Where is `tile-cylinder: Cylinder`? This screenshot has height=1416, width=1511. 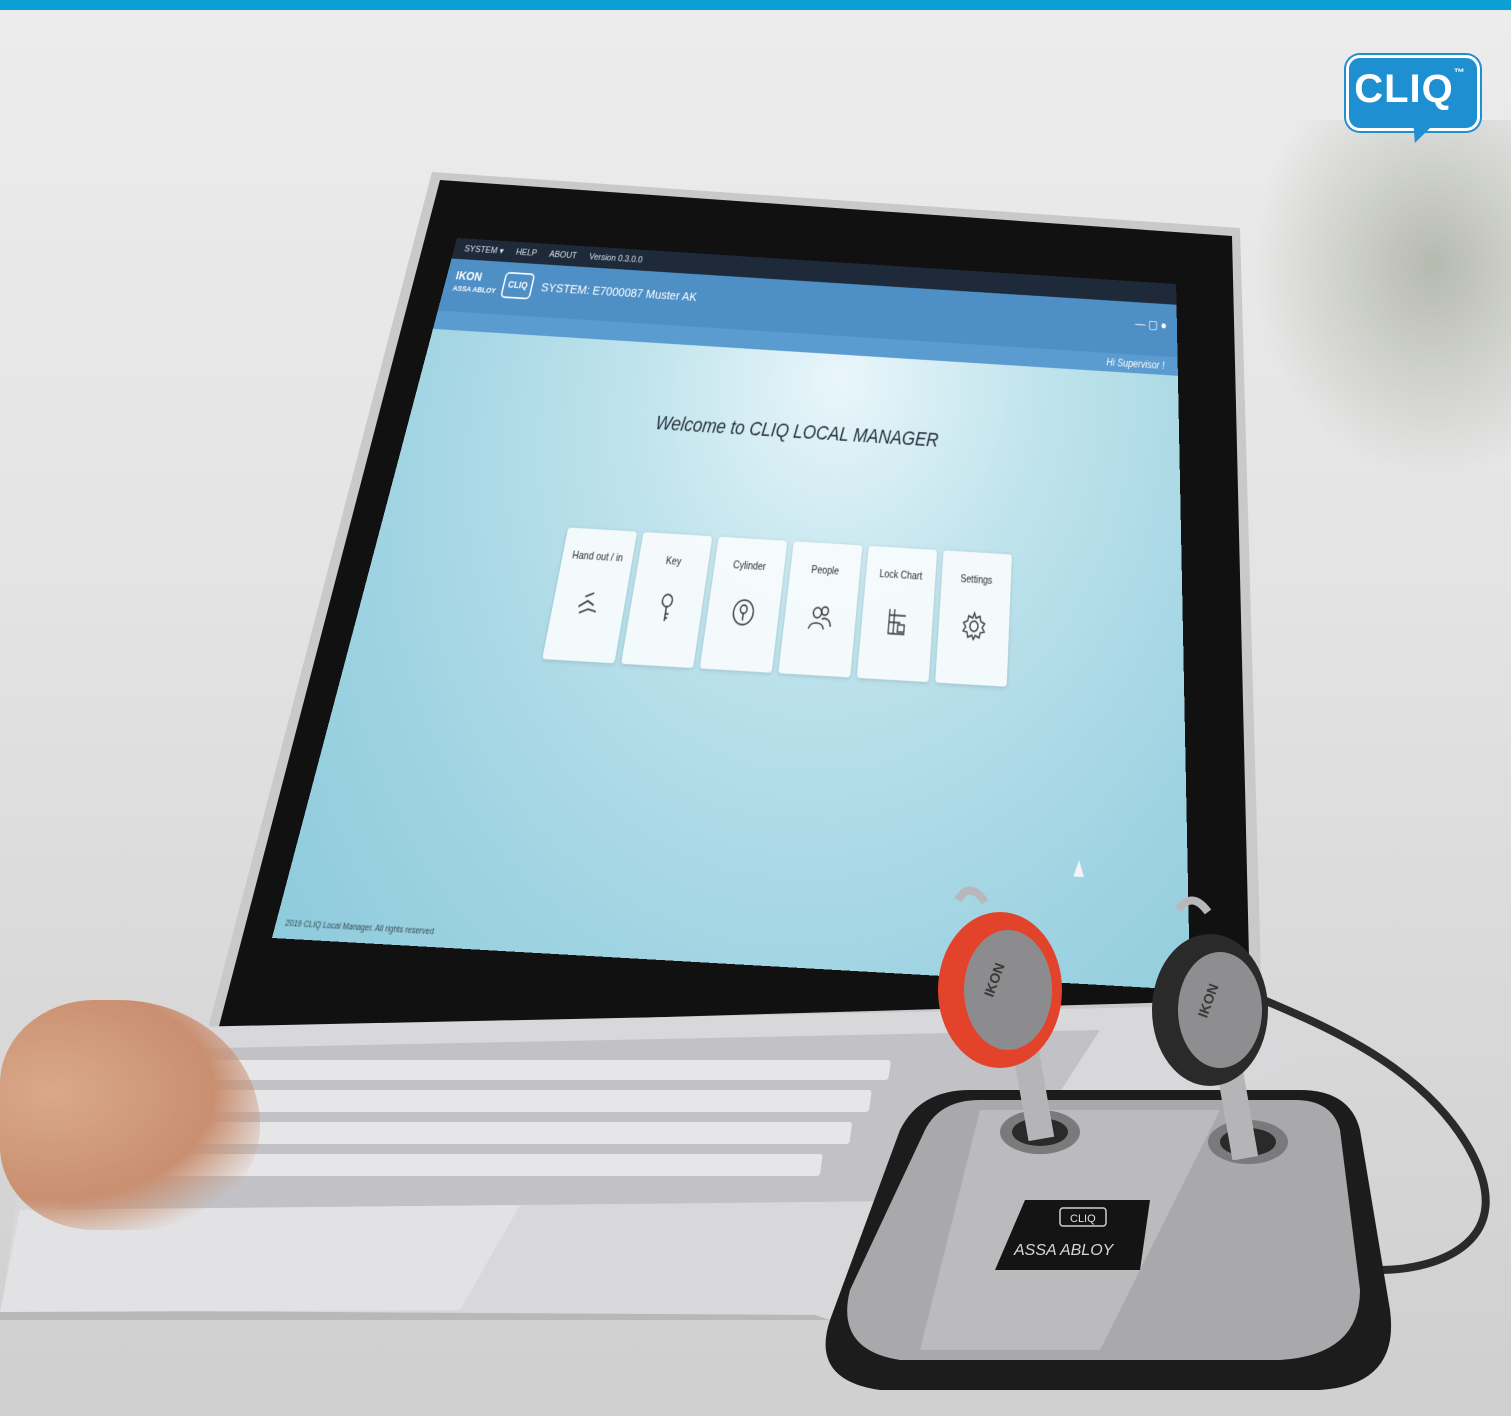 tile-cylinder: Cylinder is located at coordinates (743, 604).